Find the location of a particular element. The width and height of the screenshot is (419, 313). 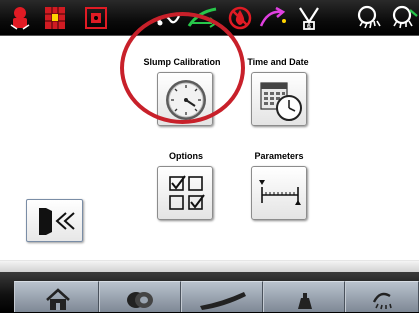

time-and-date-button is located at coordinates (279, 99).